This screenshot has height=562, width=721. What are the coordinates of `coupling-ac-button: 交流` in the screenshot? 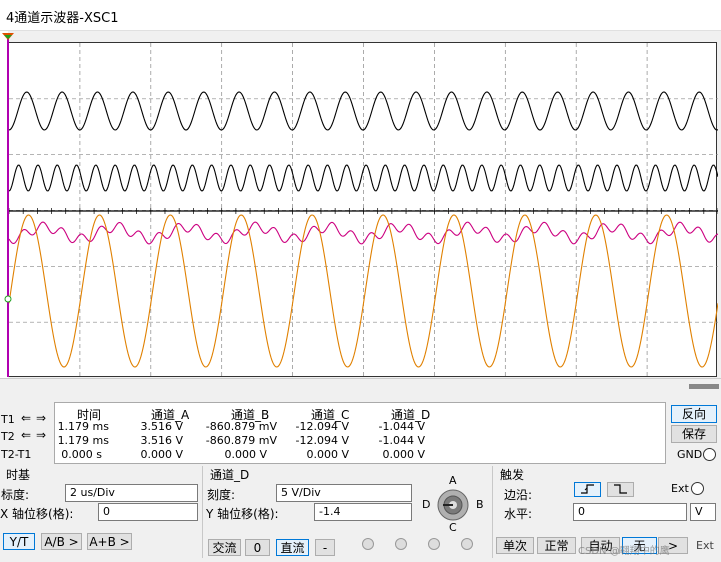 It's located at (224, 547).